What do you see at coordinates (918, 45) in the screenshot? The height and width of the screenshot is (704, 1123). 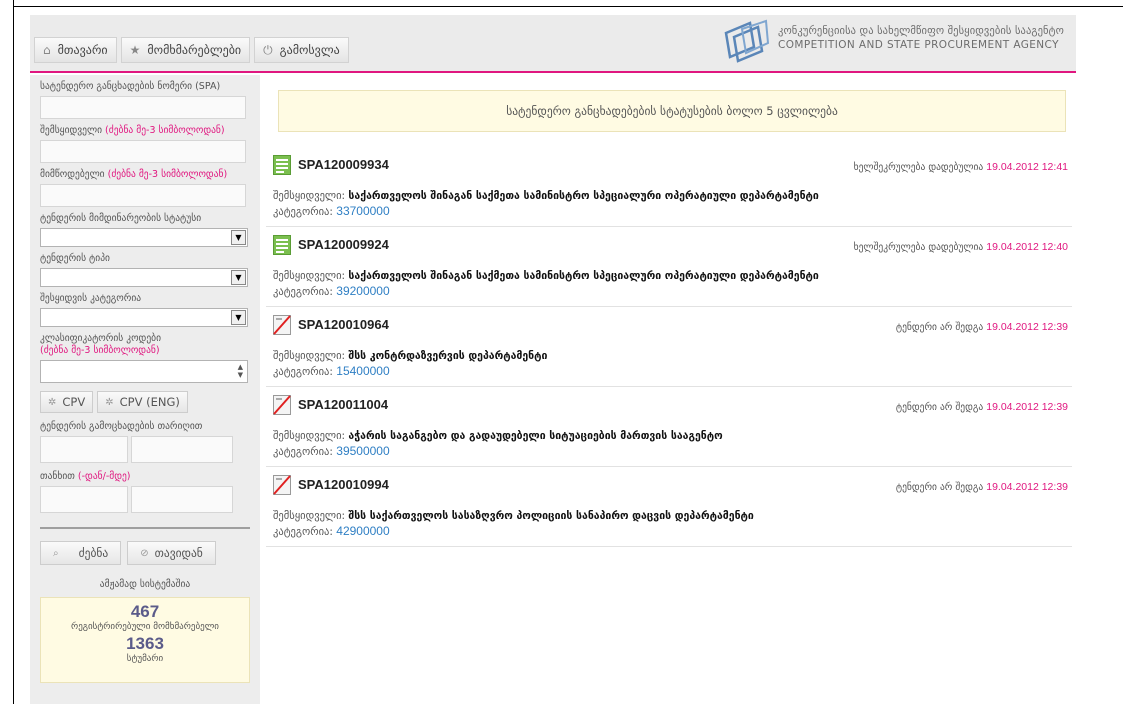 I see `agency-name-en: COMPETITION AND STATE PROCUREMENT AGENCY` at bounding box center [918, 45].